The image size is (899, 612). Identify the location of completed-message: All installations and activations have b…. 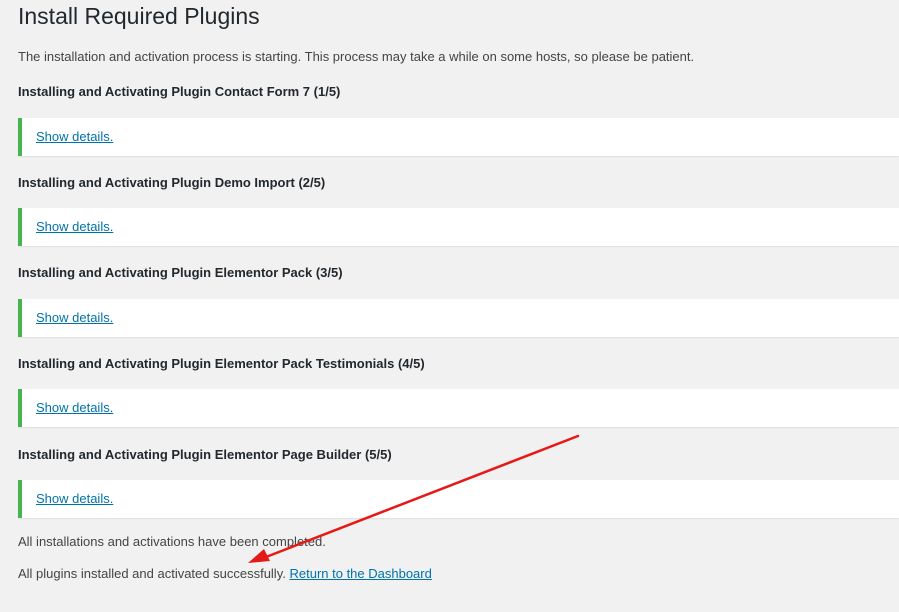
(172, 541).